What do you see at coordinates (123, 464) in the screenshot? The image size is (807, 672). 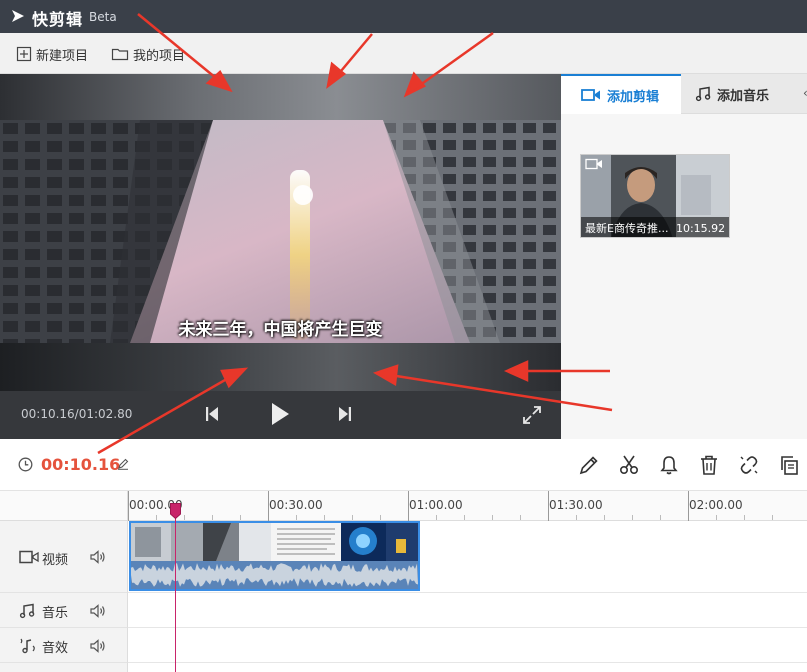 I see `edit-time-icon` at bounding box center [123, 464].